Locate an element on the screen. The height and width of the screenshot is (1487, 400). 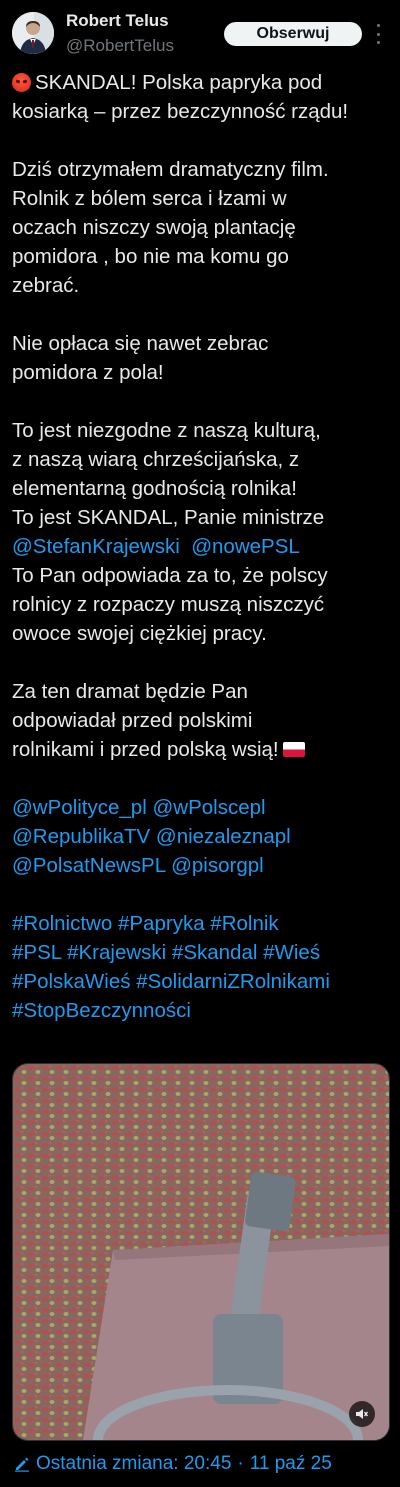
mention-link: @niezaleznapl is located at coordinates (223, 836).